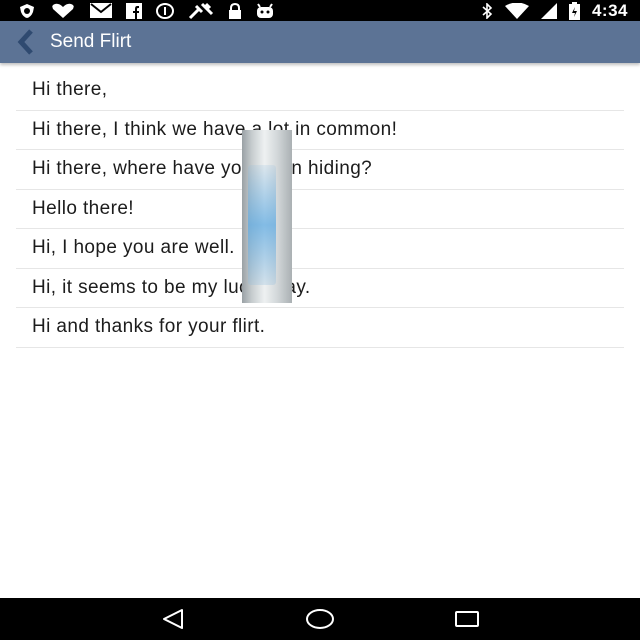 The height and width of the screenshot is (640, 640). I want to click on shield-icon, so click(27, 10).